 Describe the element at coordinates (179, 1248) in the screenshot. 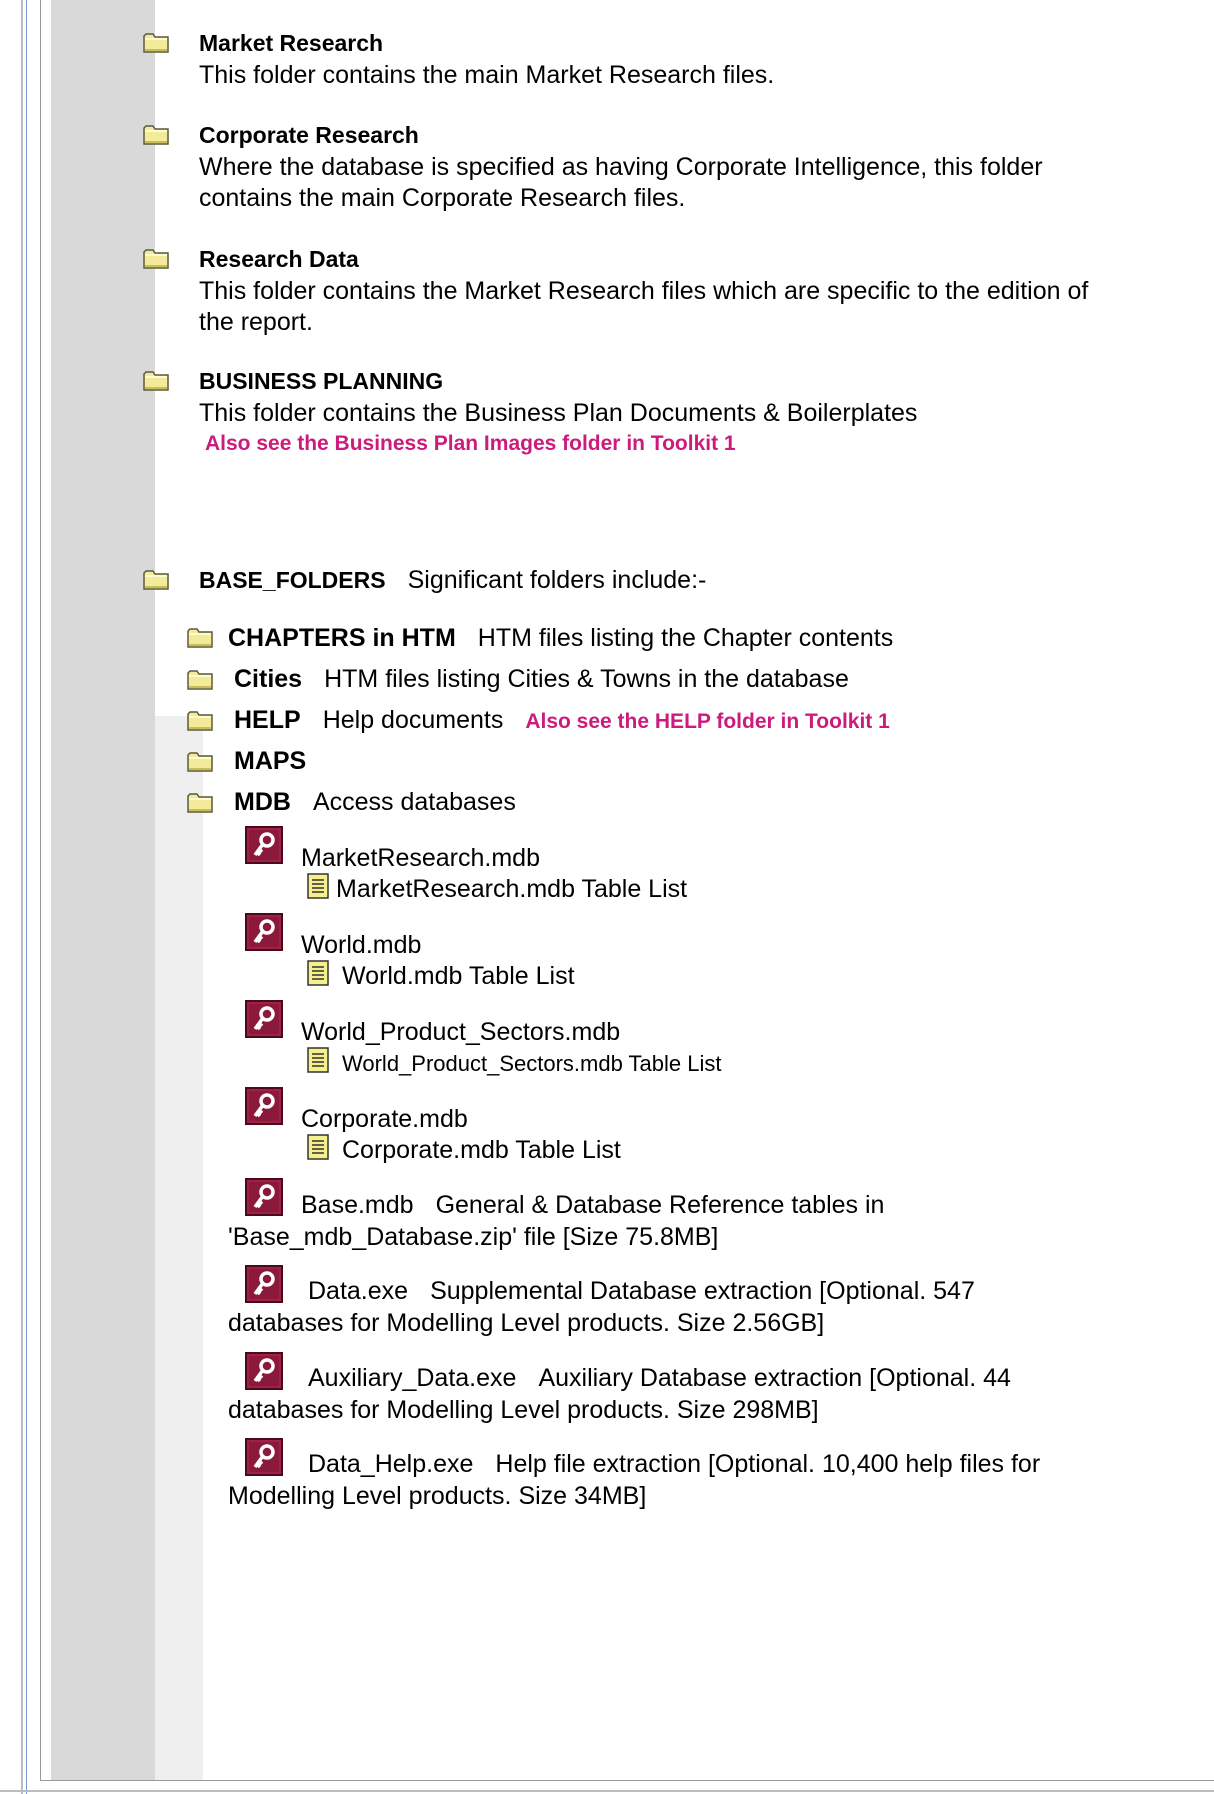

I see `sub-gray-column` at that location.